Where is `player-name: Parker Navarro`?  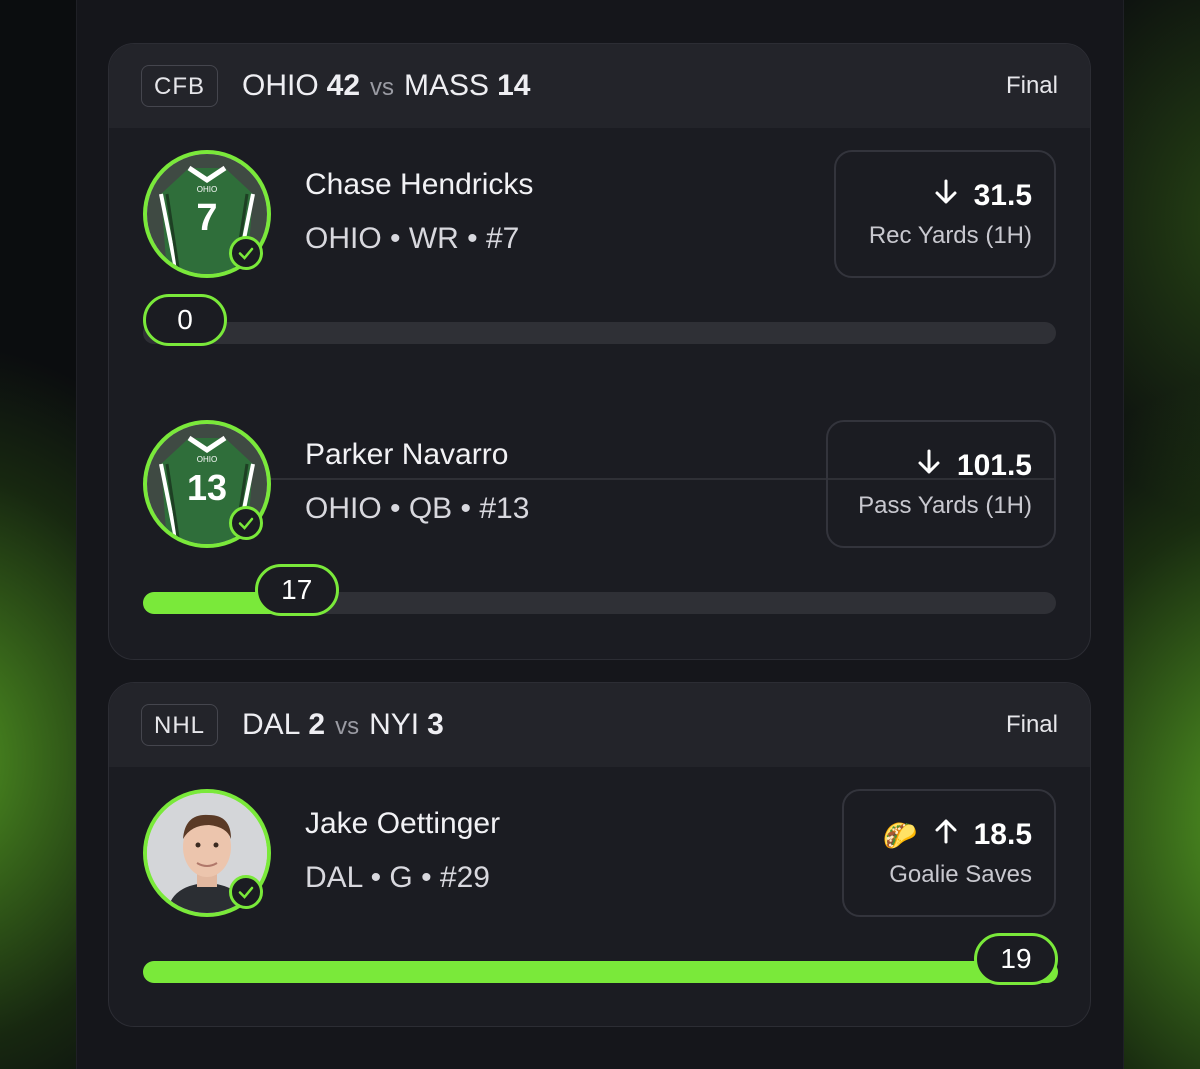
player-name: Parker Navarro is located at coordinates (407, 454).